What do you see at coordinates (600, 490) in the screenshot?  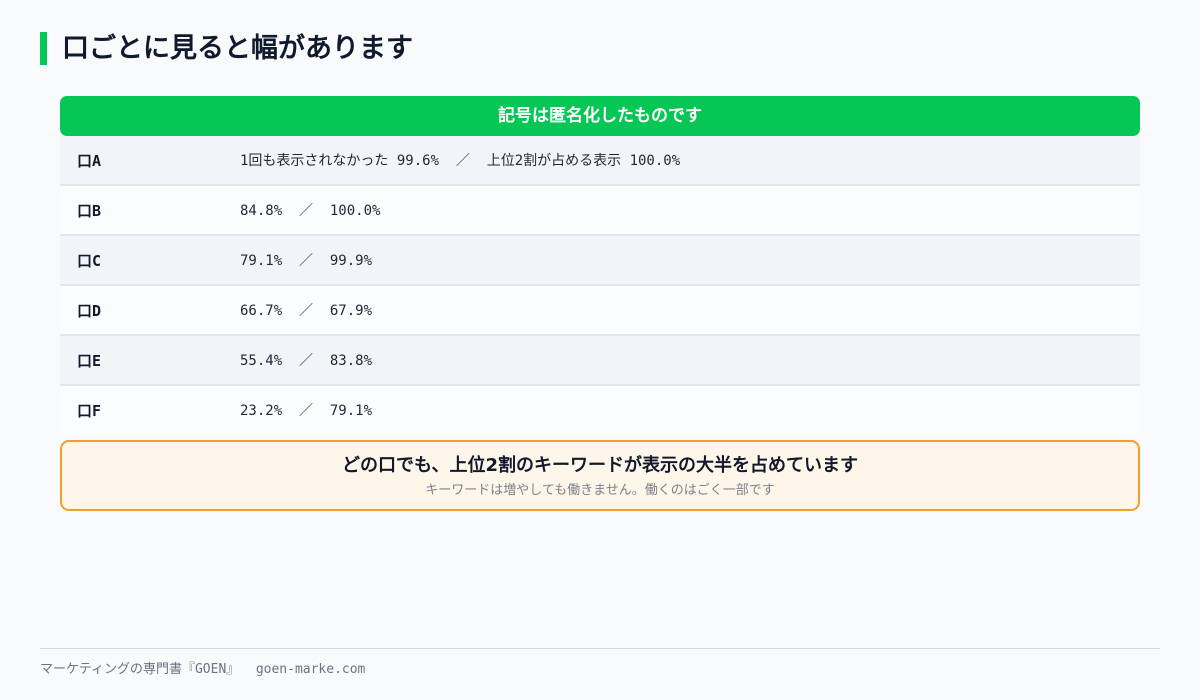 I see `callout-subtext: キーワードは増やしても働きません。働くのはごく一部です` at bounding box center [600, 490].